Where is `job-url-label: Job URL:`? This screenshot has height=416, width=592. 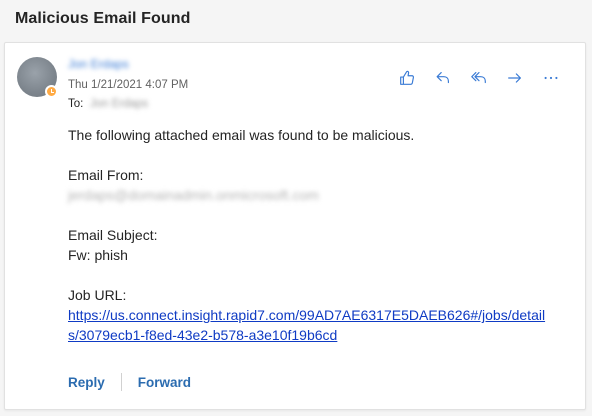
job-url-label: Job URL: is located at coordinates (97, 295).